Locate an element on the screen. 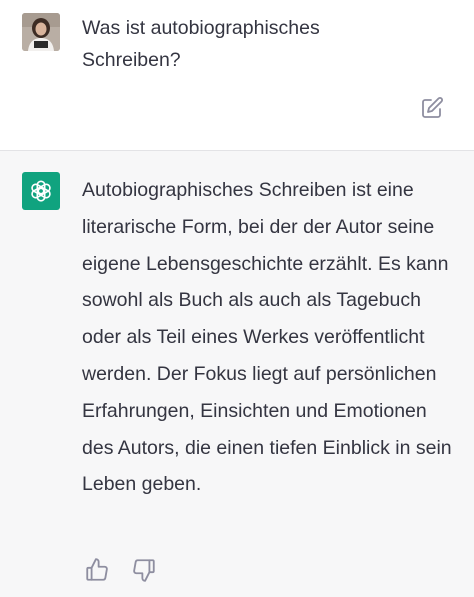 The height and width of the screenshot is (597, 474). thumbs-up-icon is located at coordinates (97, 569).